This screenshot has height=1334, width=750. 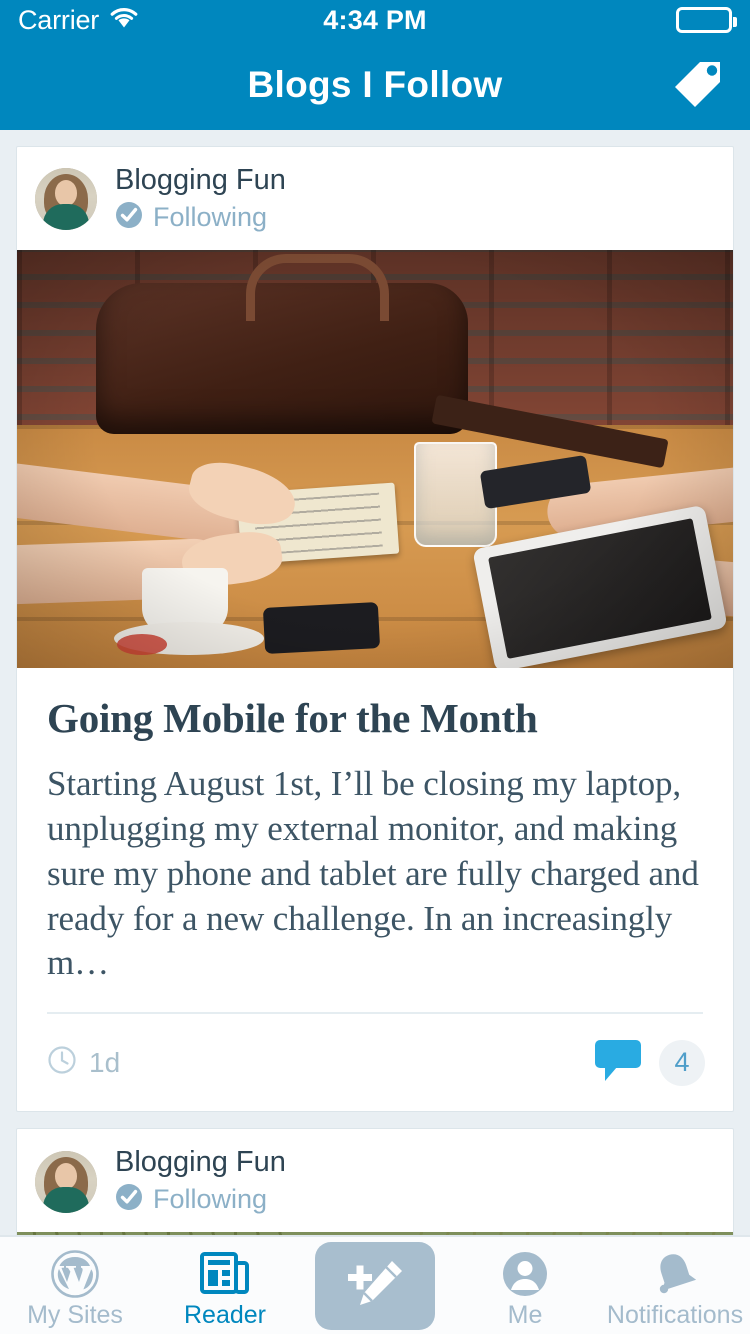 I want to click on battery-icon, so click(x=707, y=20).